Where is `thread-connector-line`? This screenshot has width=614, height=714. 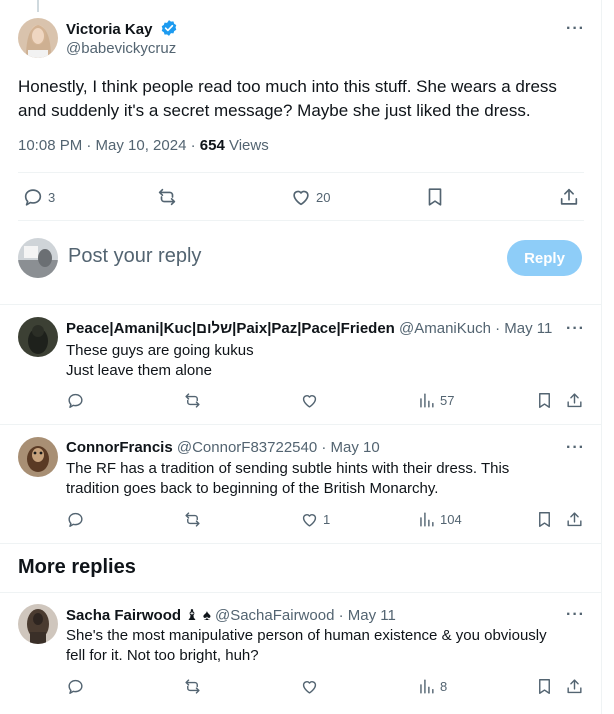 thread-connector-line is located at coordinates (38, 6).